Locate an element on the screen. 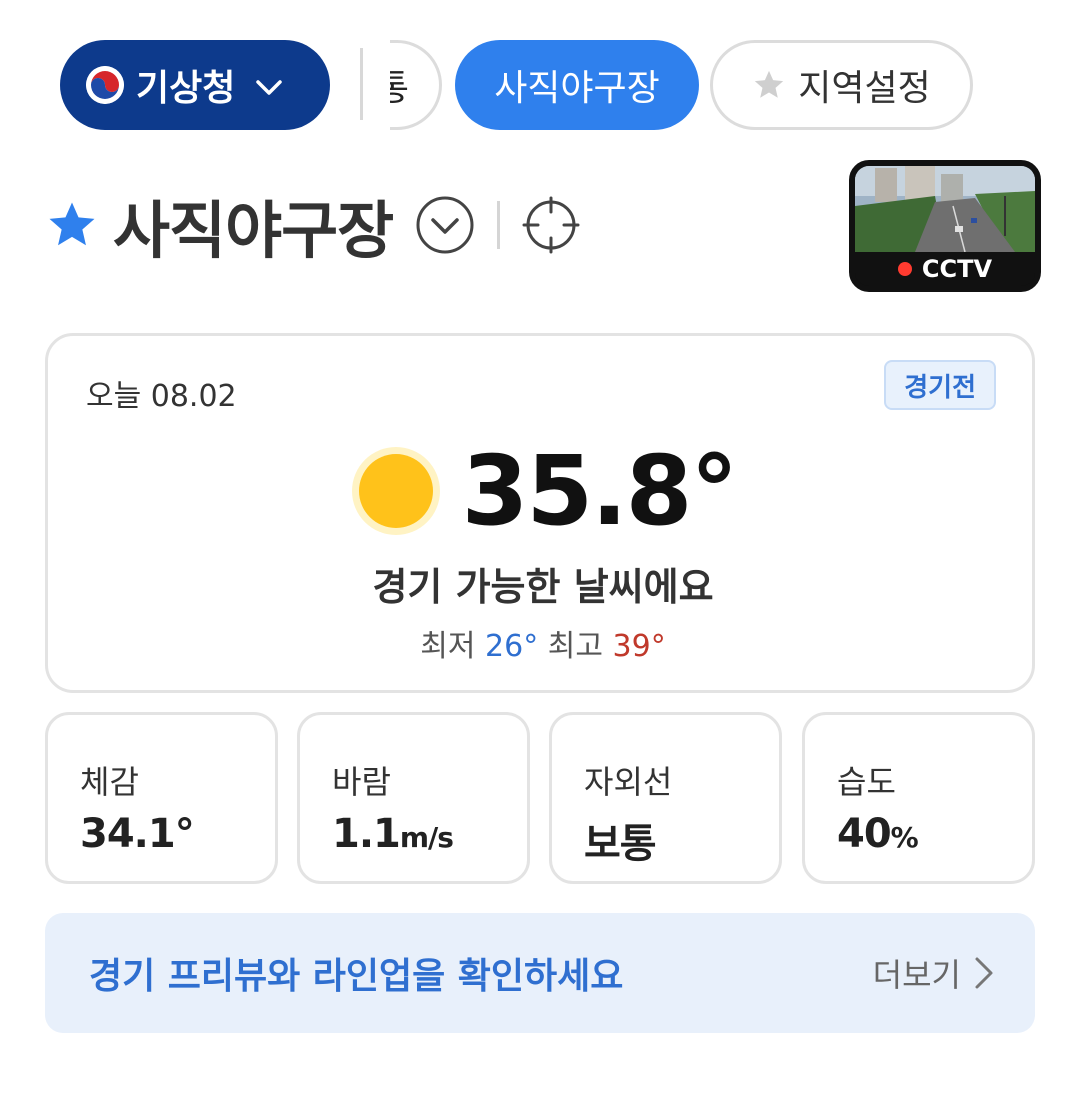 The width and height of the screenshot is (1080, 1099). location-chip-sajik: 사직야구장 is located at coordinates (577, 85).